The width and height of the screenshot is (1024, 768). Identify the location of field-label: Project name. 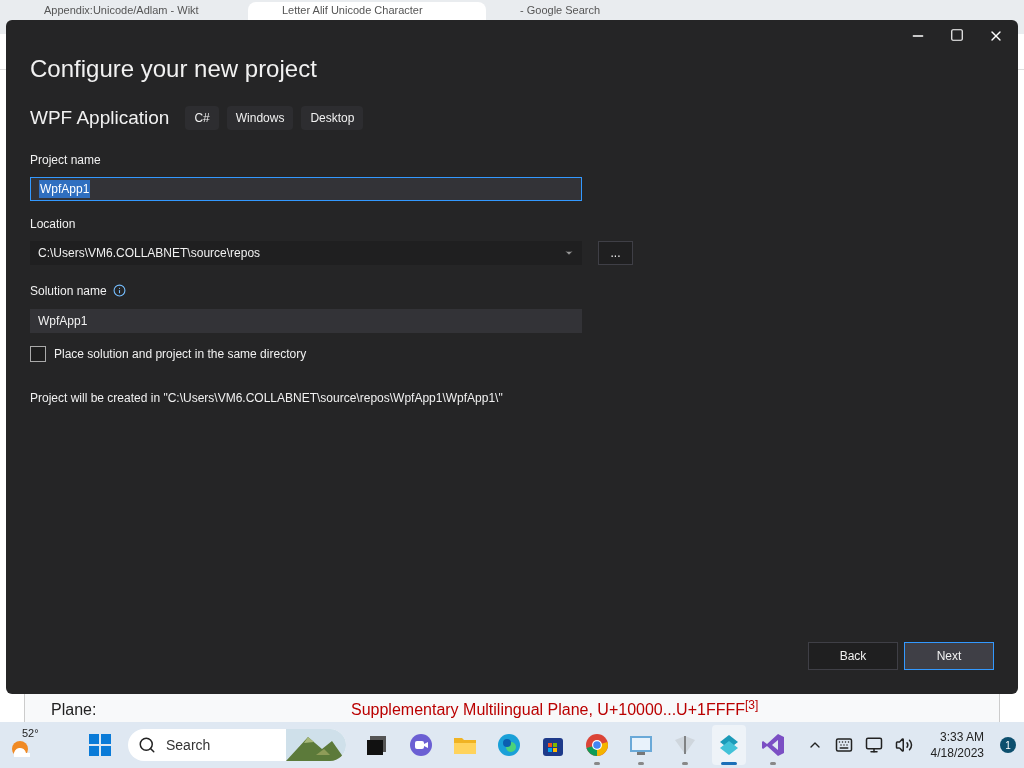
(66, 160).